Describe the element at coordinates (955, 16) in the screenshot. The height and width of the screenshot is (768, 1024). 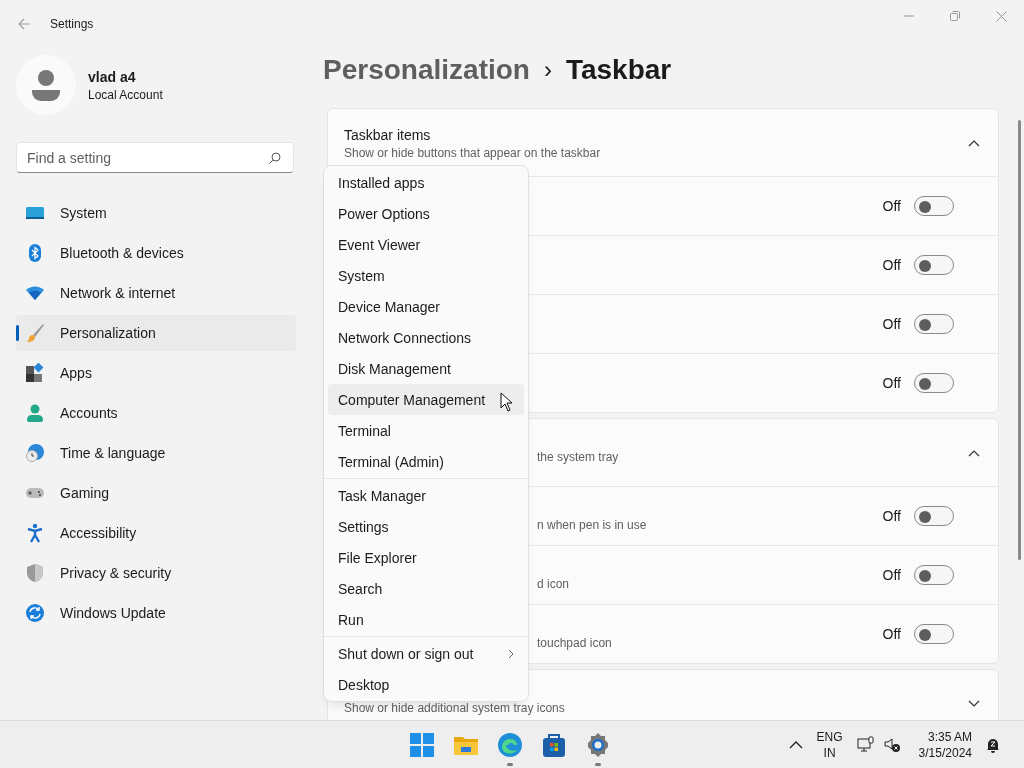
I see `restore-icon` at that location.